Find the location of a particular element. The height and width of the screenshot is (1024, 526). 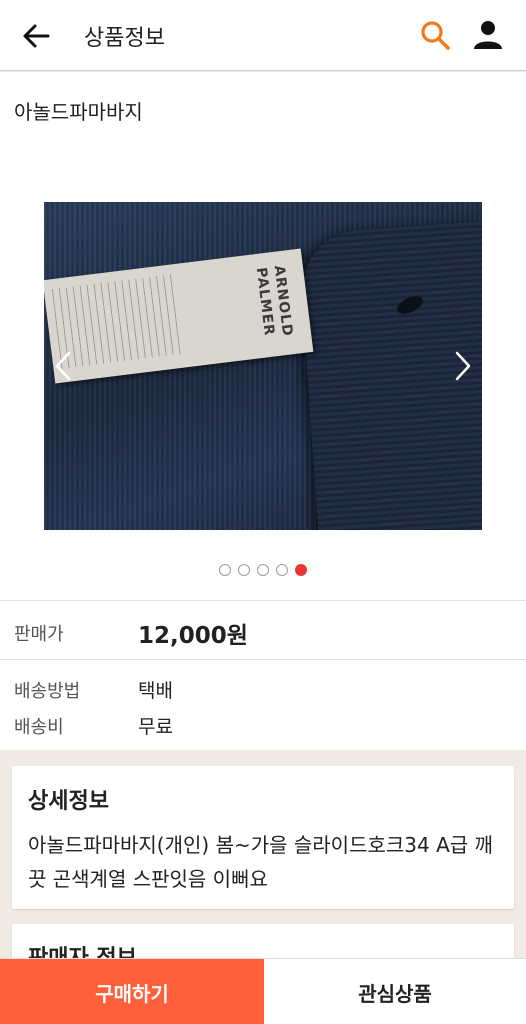

carousel-indicator is located at coordinates (263, 570).